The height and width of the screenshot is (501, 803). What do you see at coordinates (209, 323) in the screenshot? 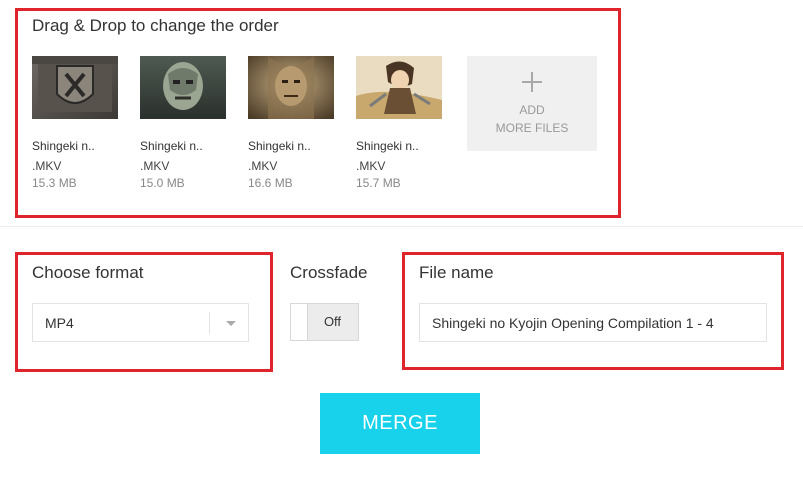
I see `select-separator` at bounding box center [209, 323].